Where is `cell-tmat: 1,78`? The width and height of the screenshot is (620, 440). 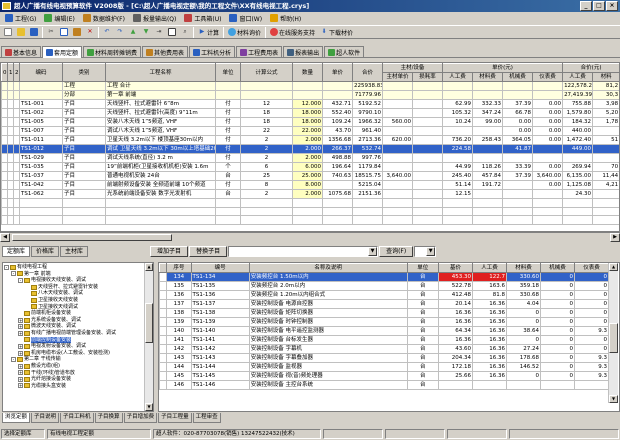 cell-tmat: 1,78 is located at coordinates (605, 122).